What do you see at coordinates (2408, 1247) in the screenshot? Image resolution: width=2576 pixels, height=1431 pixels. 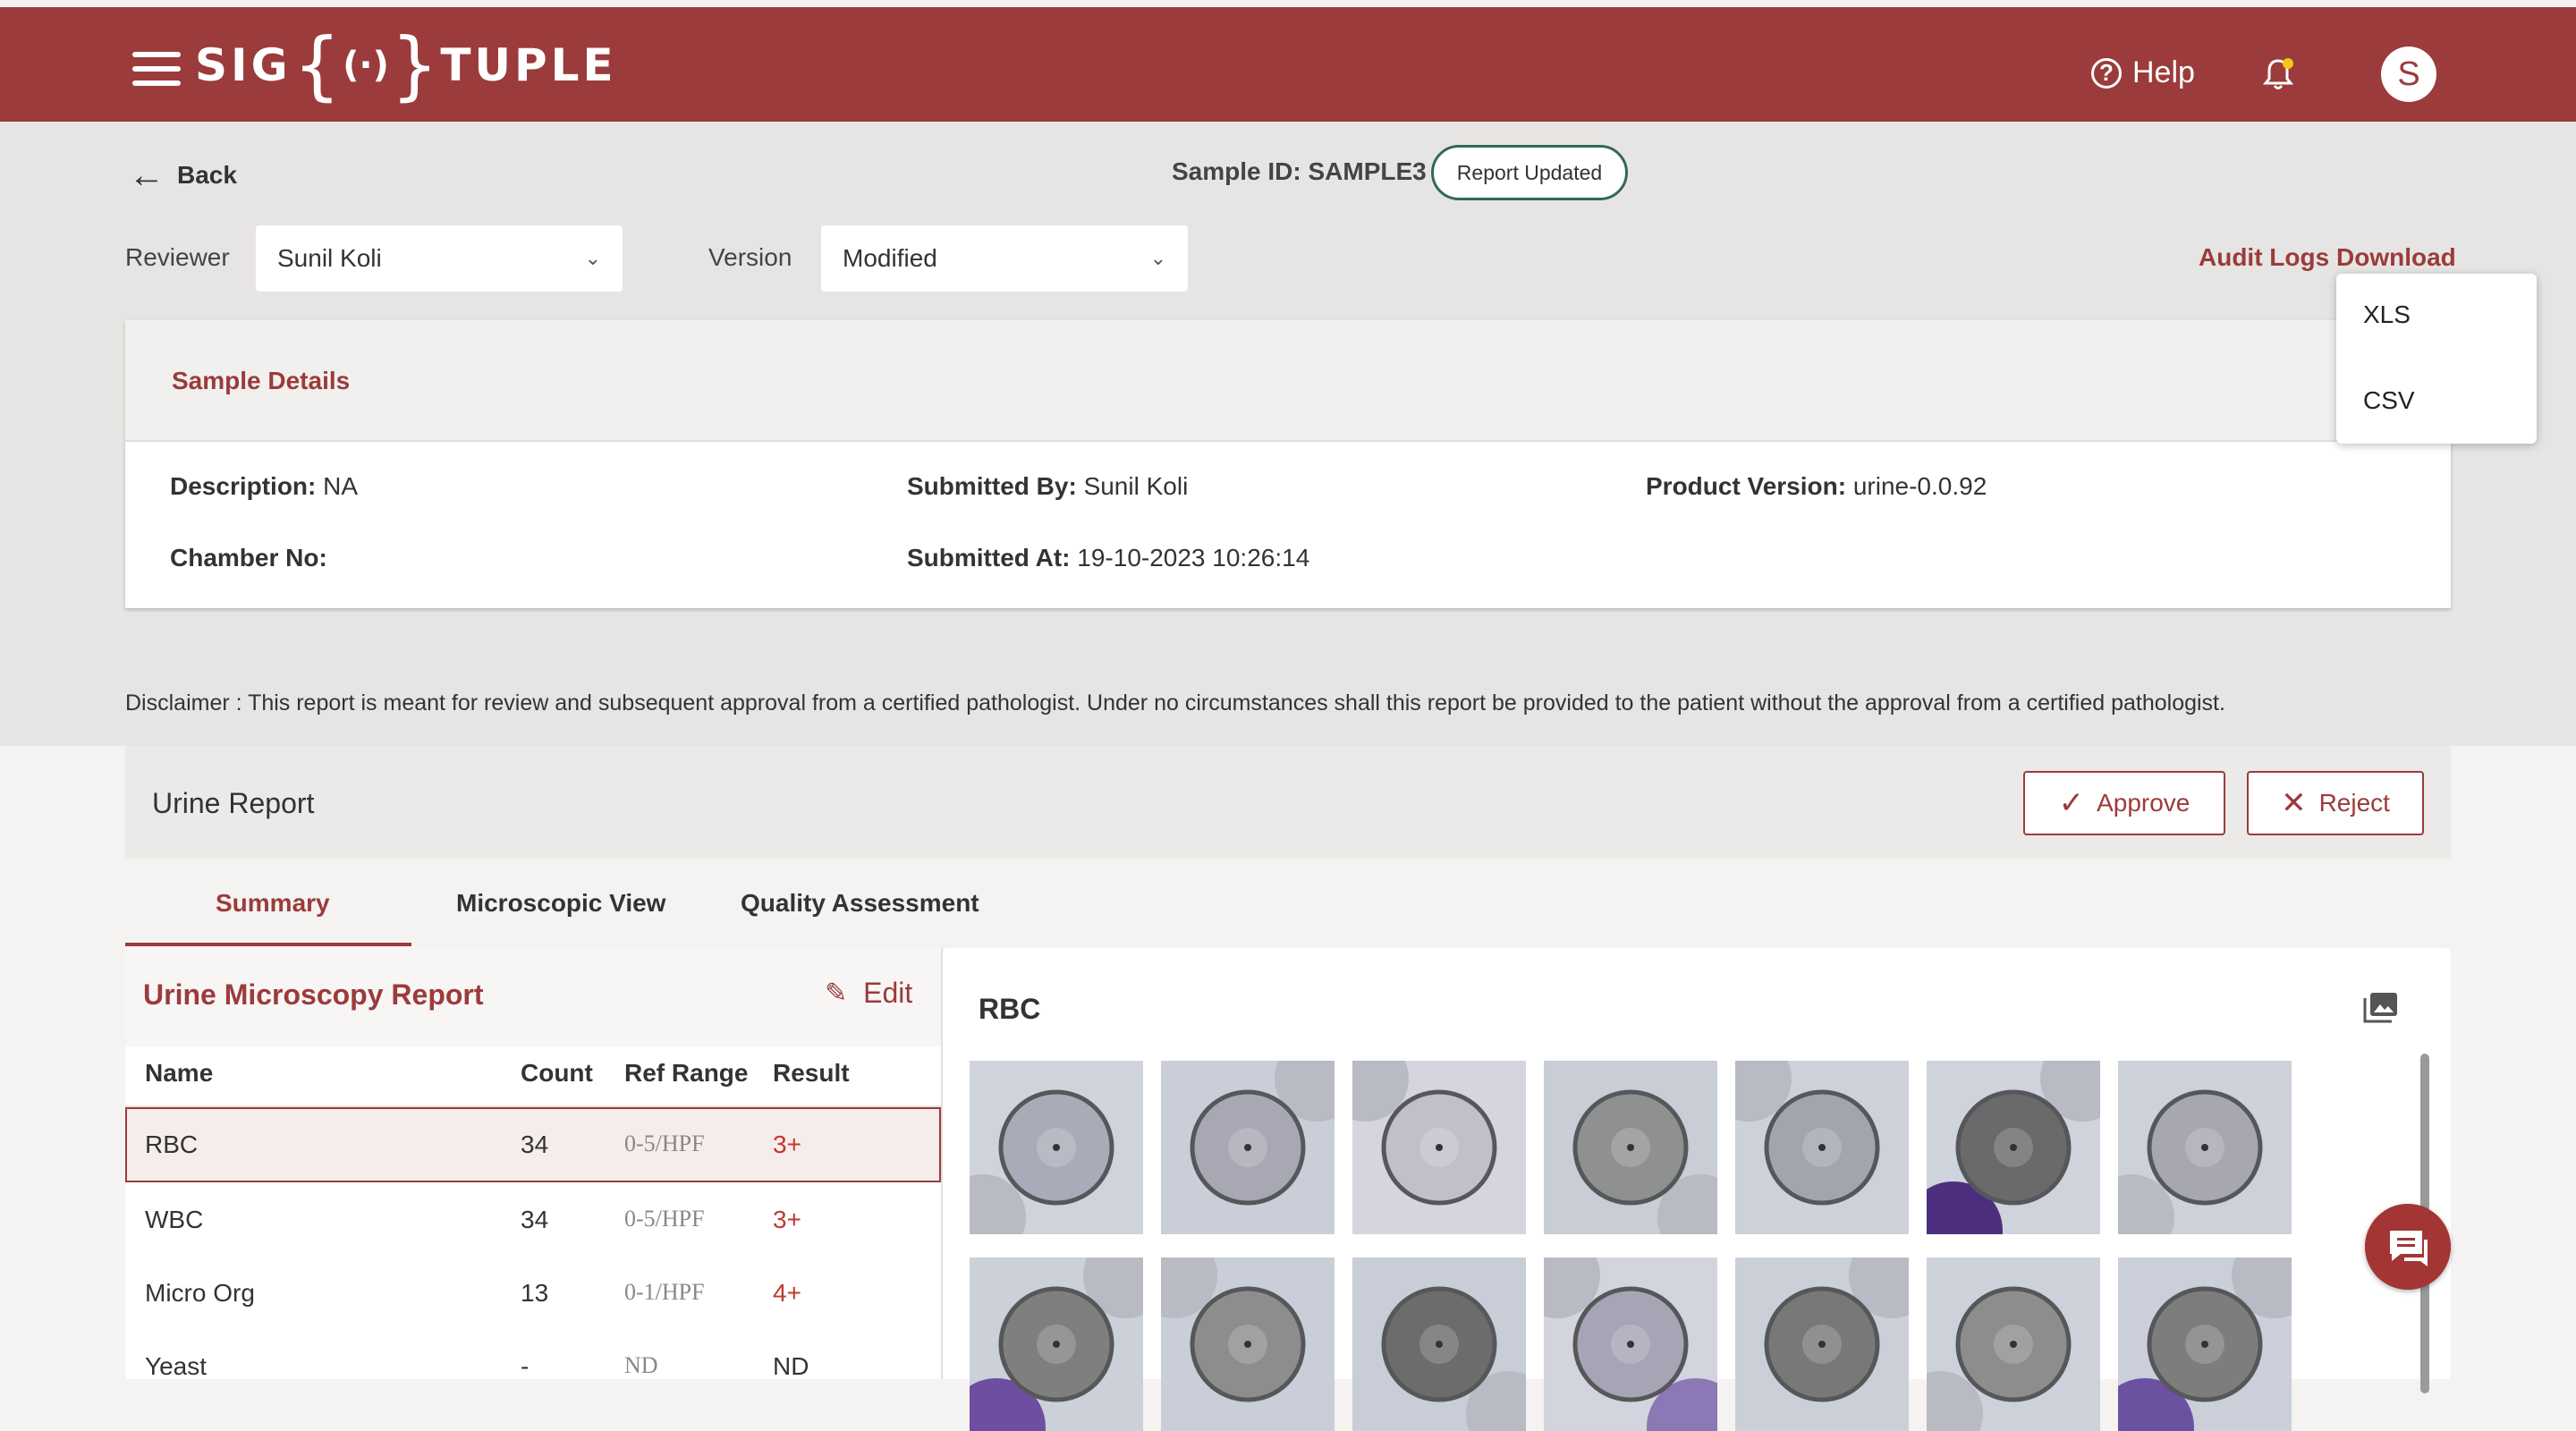 I see `chat-icon` at bounding box center [2408, 1247].